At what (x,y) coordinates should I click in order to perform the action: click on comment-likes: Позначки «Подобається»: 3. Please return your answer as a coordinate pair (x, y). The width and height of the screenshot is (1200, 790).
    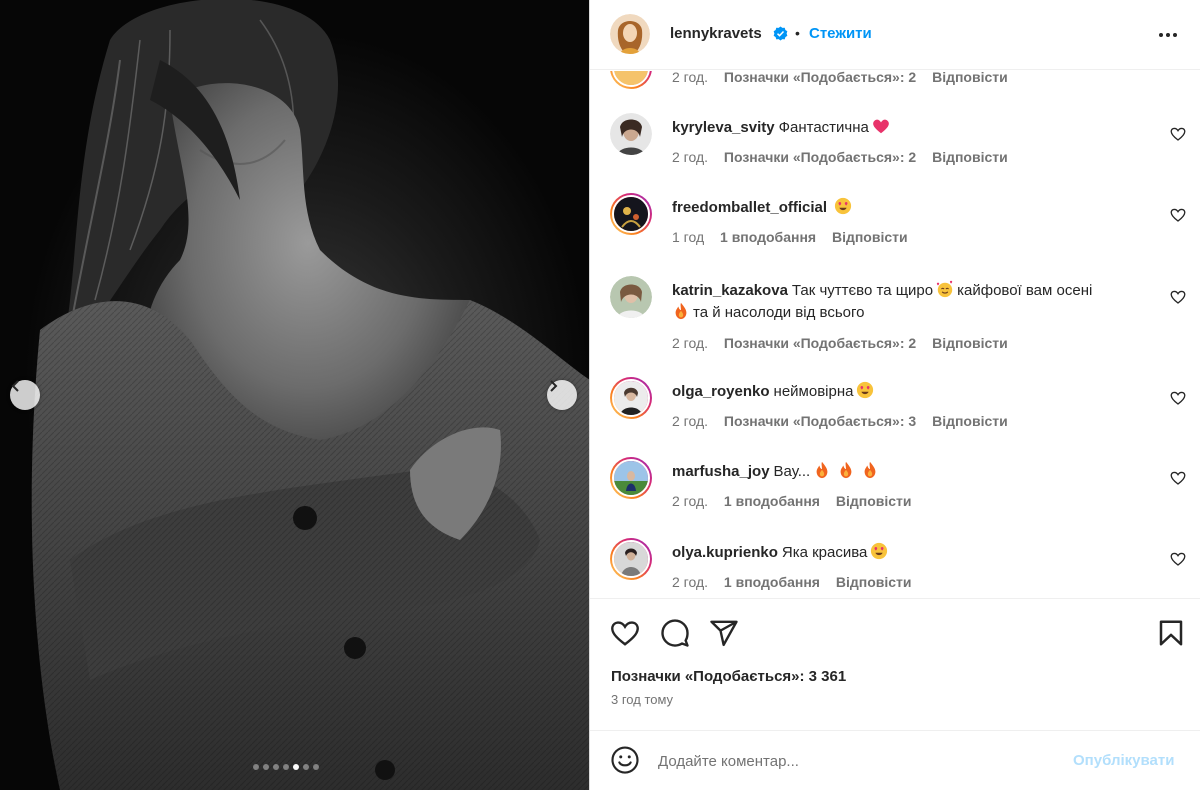
    Looking at the image, I should click on (820, 421).